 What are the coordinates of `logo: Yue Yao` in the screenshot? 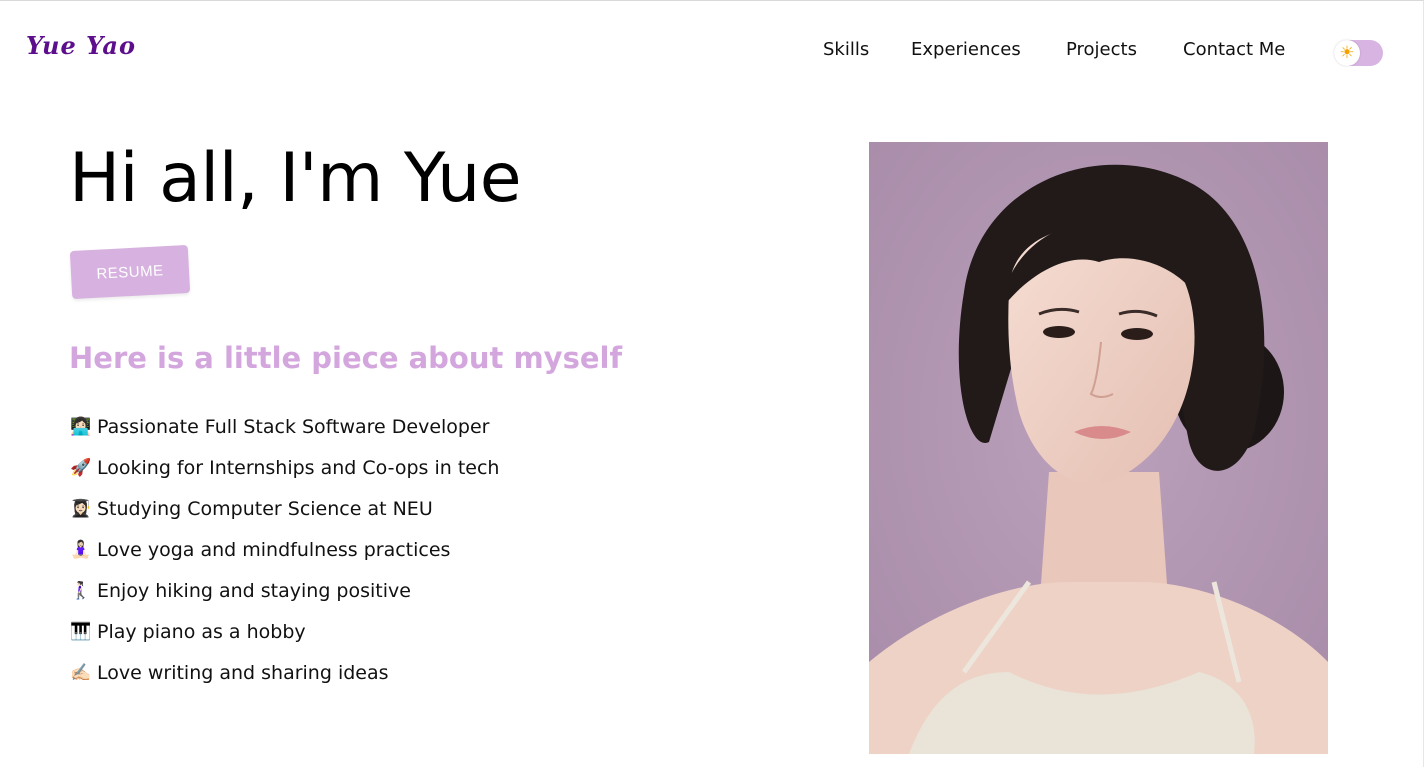 It's located at (81, 45).